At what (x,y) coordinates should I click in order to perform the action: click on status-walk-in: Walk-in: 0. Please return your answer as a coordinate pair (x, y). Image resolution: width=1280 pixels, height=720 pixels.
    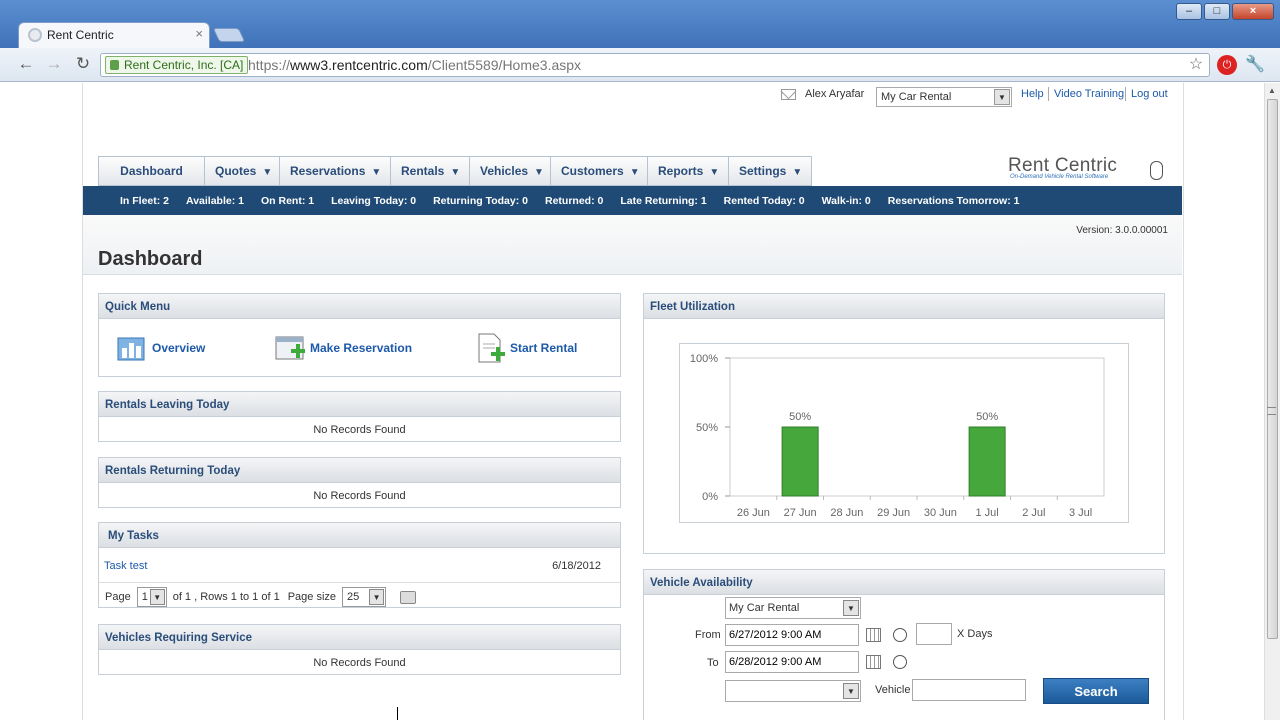
    Looking at the image, I should click on (846, 201).